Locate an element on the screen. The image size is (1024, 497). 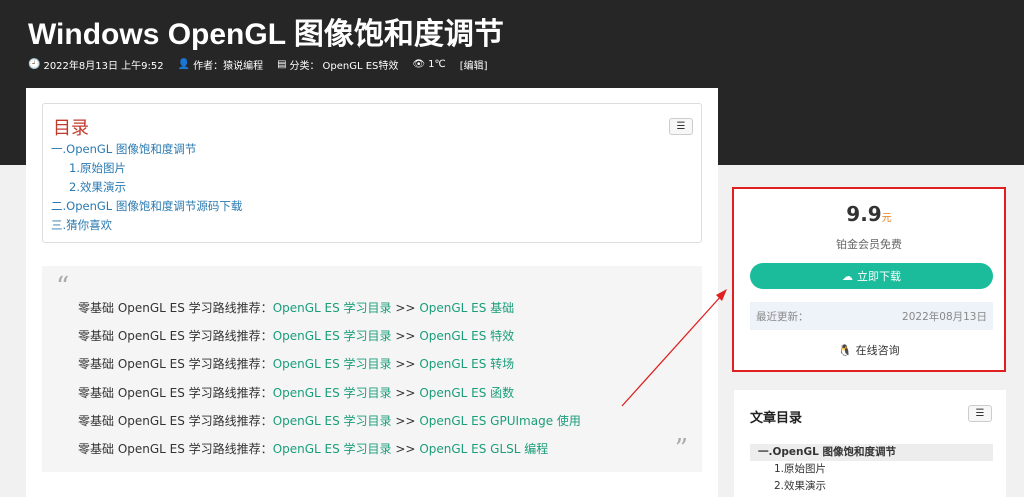
topic-link: OpenGL ES GLSL 编程 is located at coordinates (483, 449).